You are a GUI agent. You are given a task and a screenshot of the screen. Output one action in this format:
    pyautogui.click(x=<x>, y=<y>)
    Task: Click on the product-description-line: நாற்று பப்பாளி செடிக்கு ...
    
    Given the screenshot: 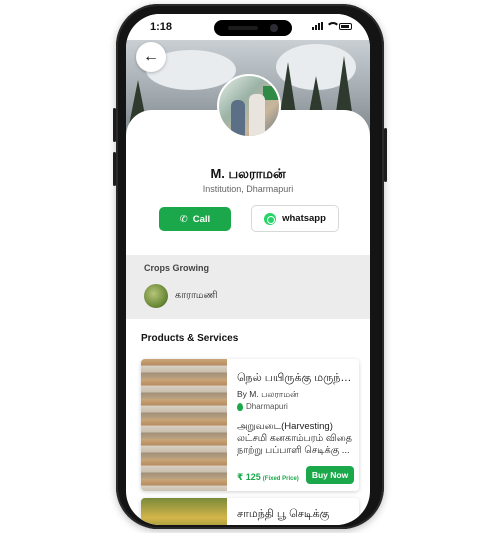 What is the action you would take?
    pyautogui.click(x=293, y=450)
    